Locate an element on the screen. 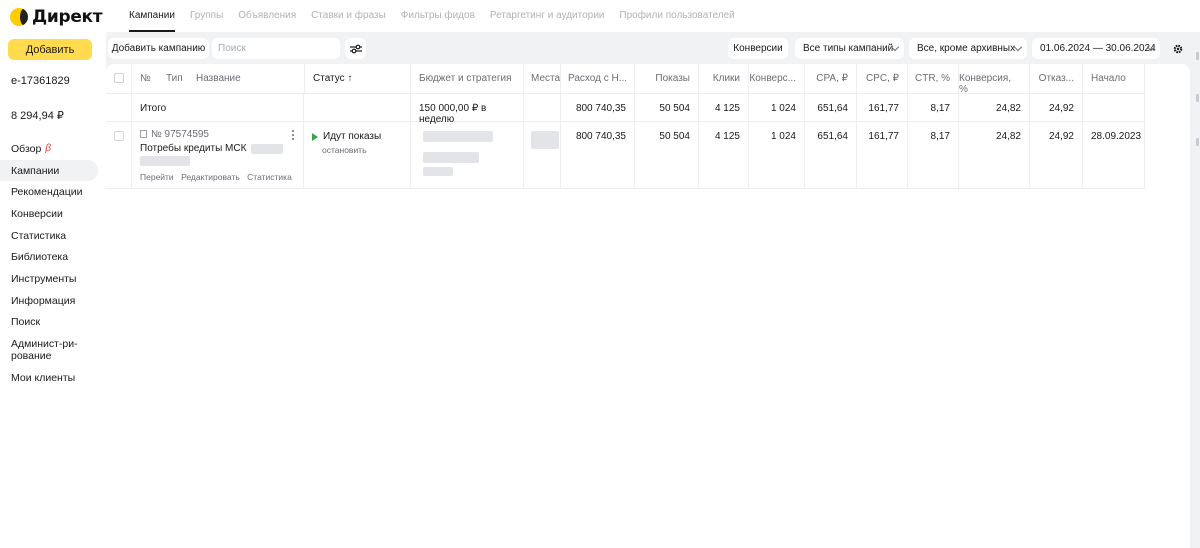  sidebar-item-campaigns: Кампании is located at coordinates (49, 170).